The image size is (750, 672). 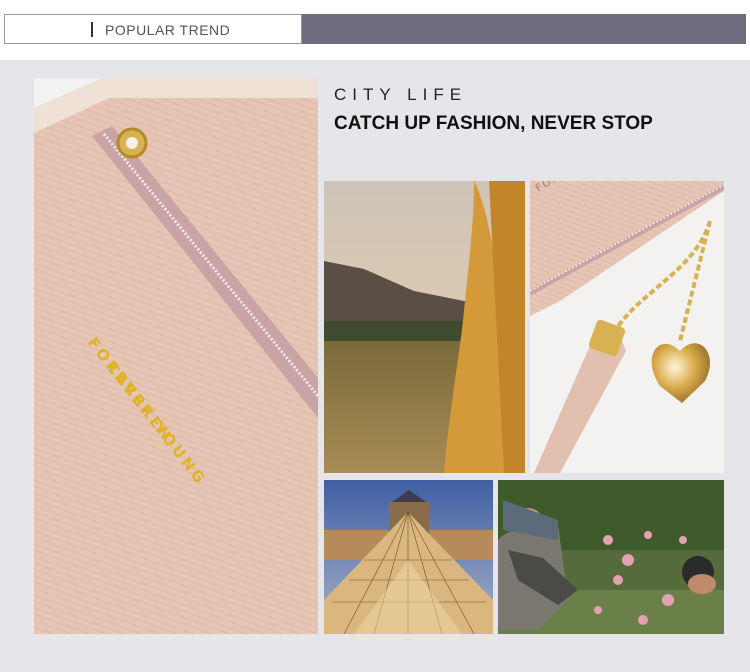 I want to click on headline: CATCH UP FASHION, NEVER STOP, so click(x=493, y=123).